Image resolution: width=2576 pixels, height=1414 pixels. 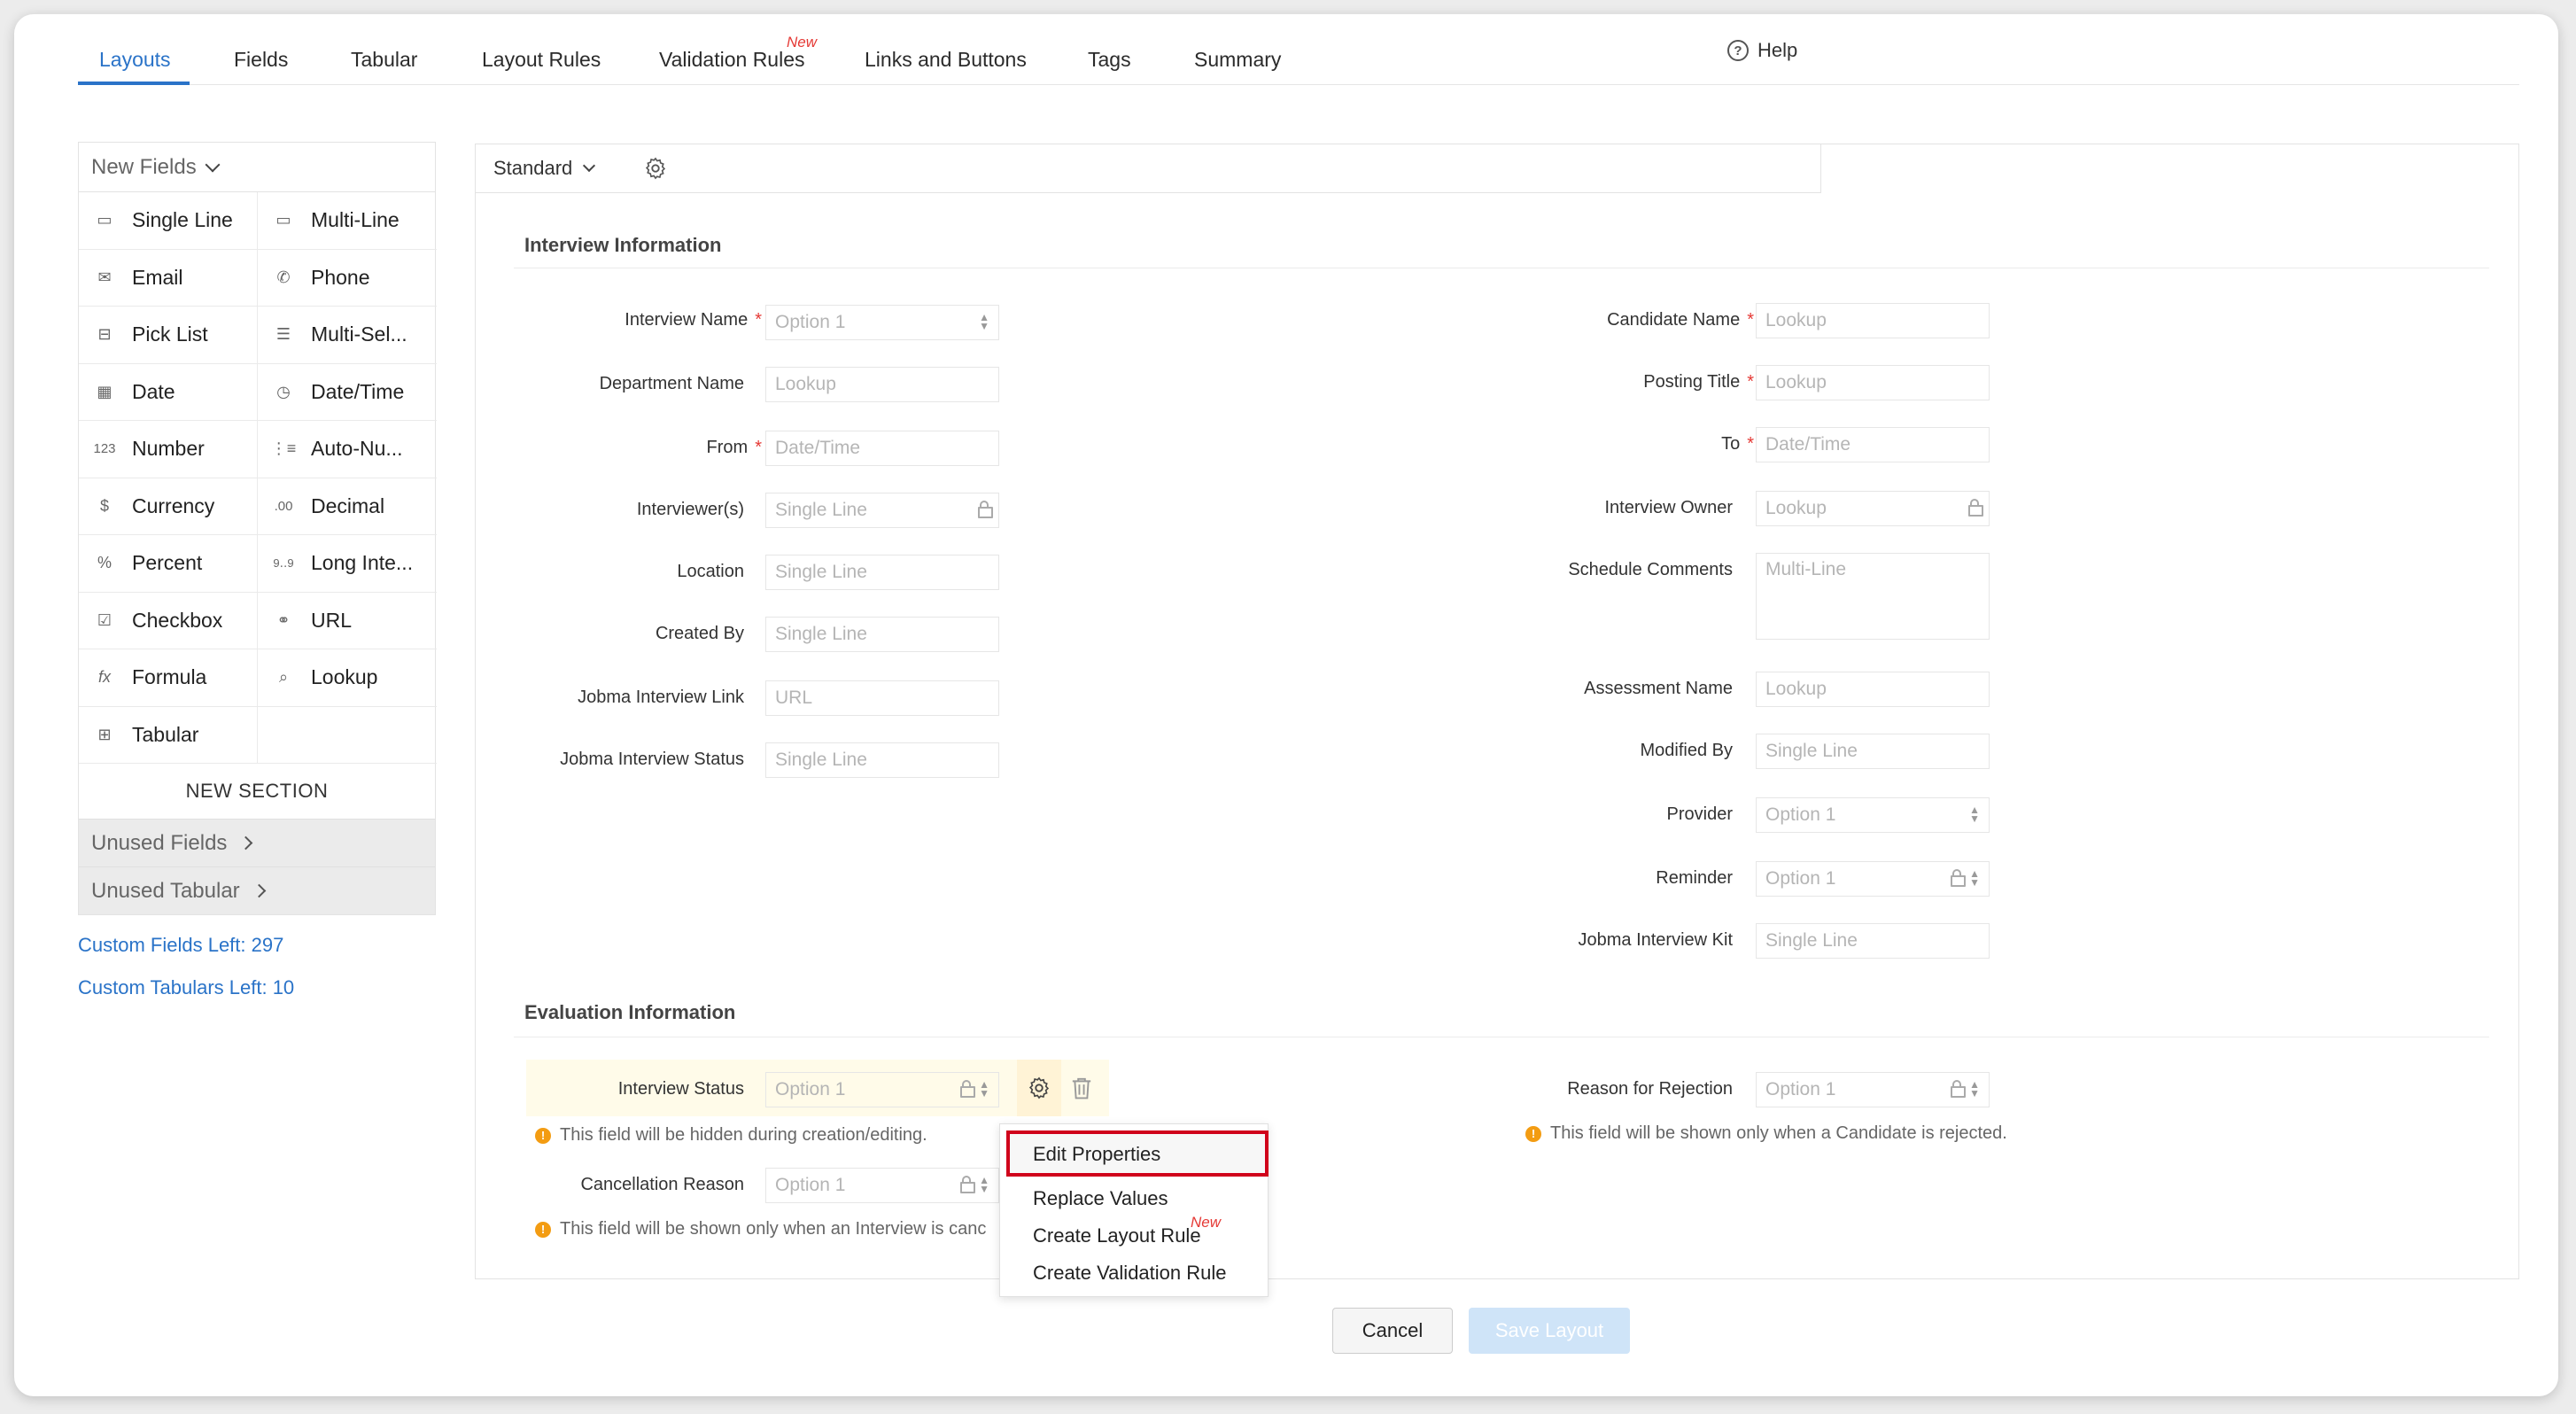 What do you see at coordinates (1974, 1088) in the screenshot?
I see `spinner-icon: ▲ ▼` at bounding box center [1974, 1088].